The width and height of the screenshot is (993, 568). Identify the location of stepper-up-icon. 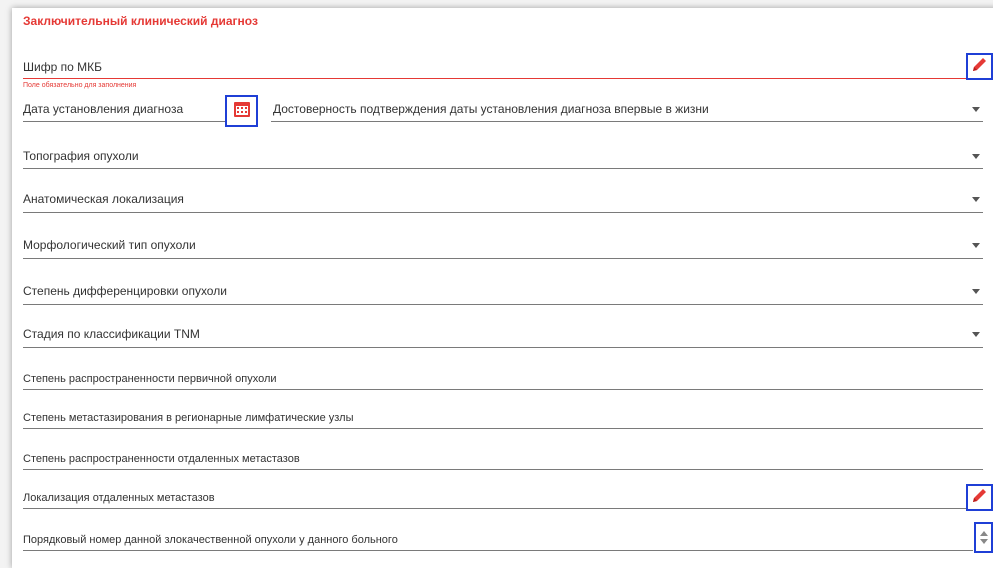
(983, 533).